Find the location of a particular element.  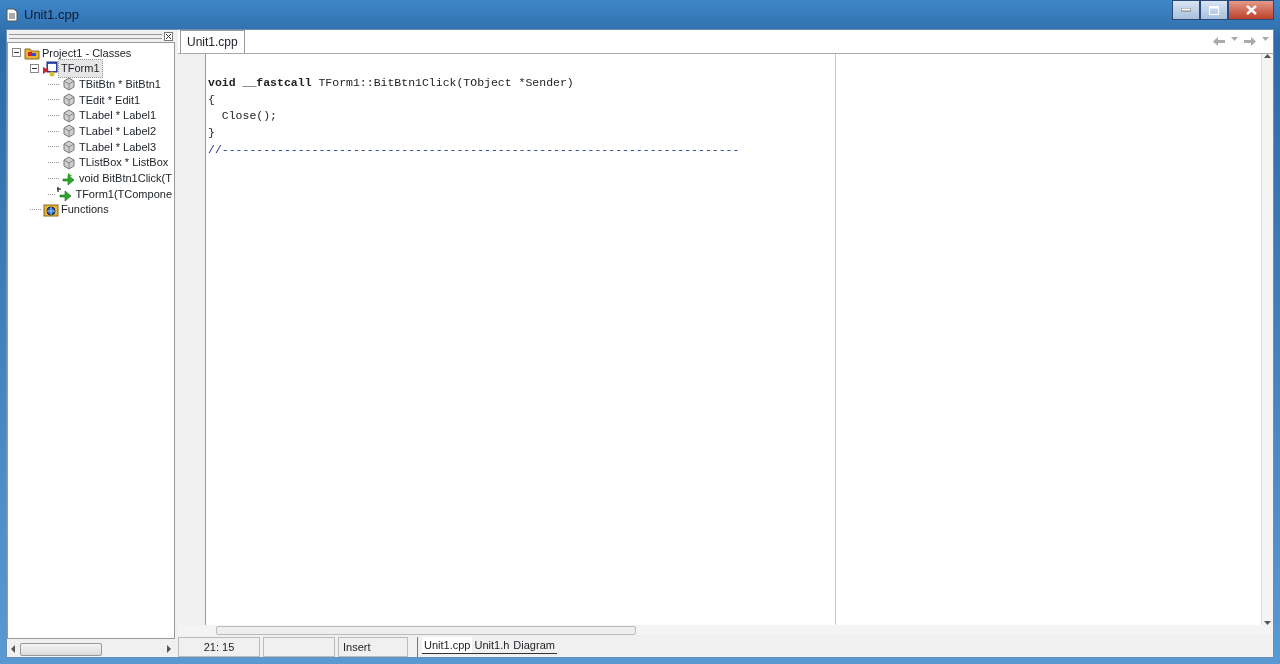

tree-item: TForm1 is located at coordinates (80, 68).